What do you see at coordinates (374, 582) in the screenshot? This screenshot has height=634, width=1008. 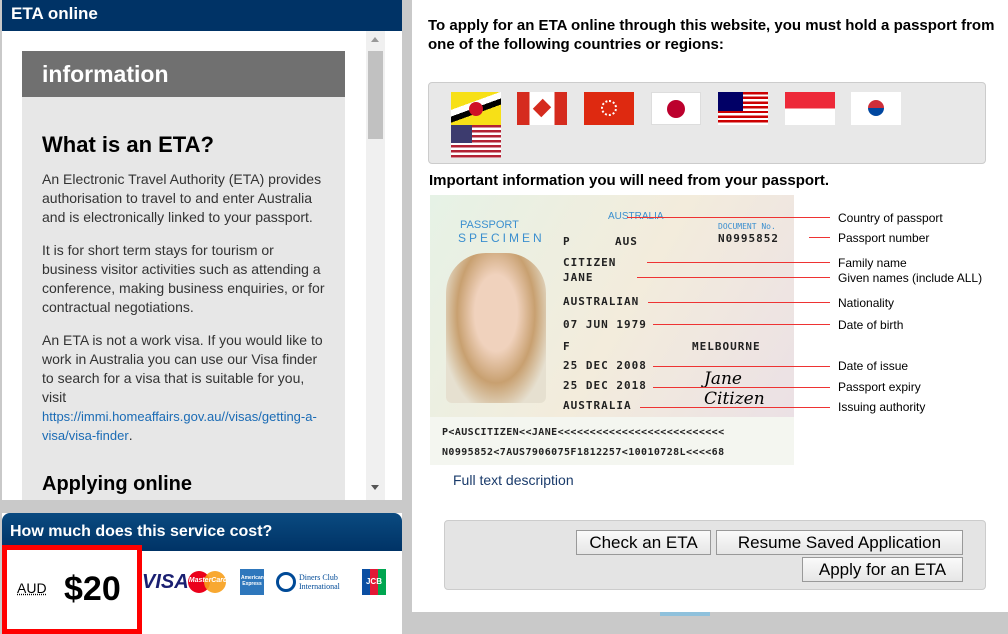 I see `jcb-icon: JCB` at bounding box center [374, 582].